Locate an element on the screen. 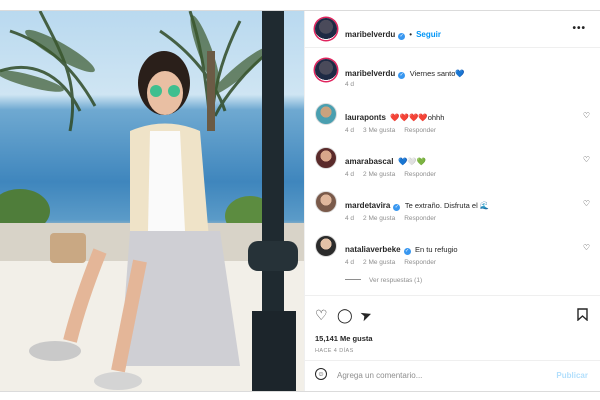 This screenshot has width=600, height=400. publish-button: Publicar is located at coordinates (572, 375).